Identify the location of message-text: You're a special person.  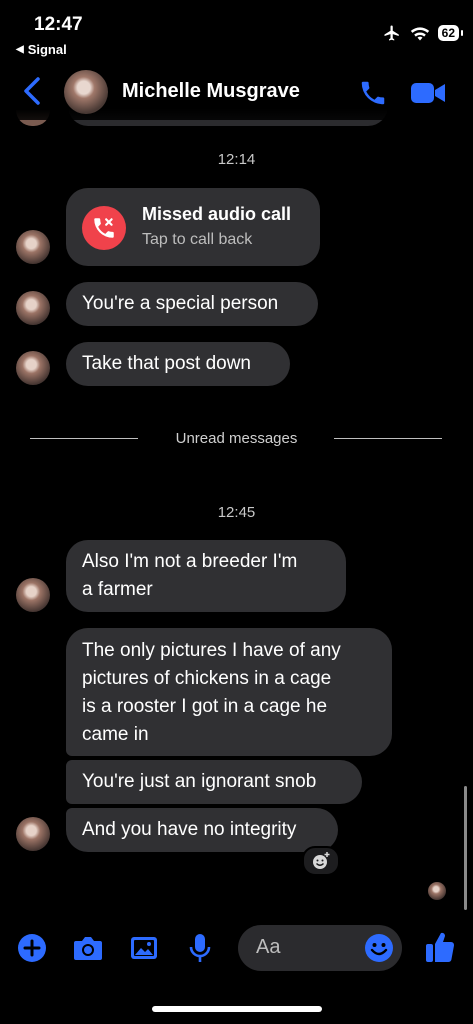
(180, 303).